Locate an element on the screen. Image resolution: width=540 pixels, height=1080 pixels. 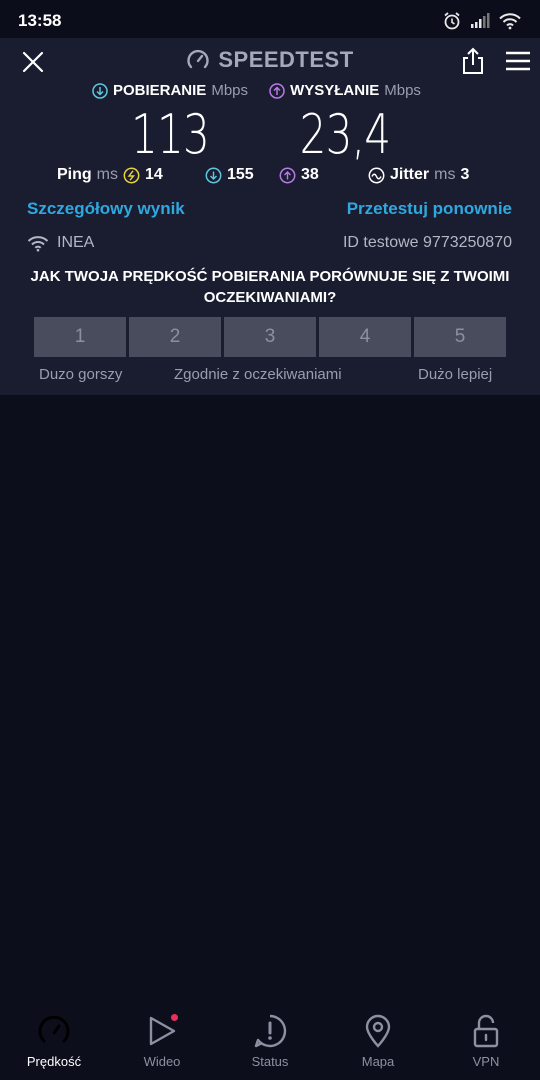
rating-button-3: 3 is located at coordinates (270, 337).